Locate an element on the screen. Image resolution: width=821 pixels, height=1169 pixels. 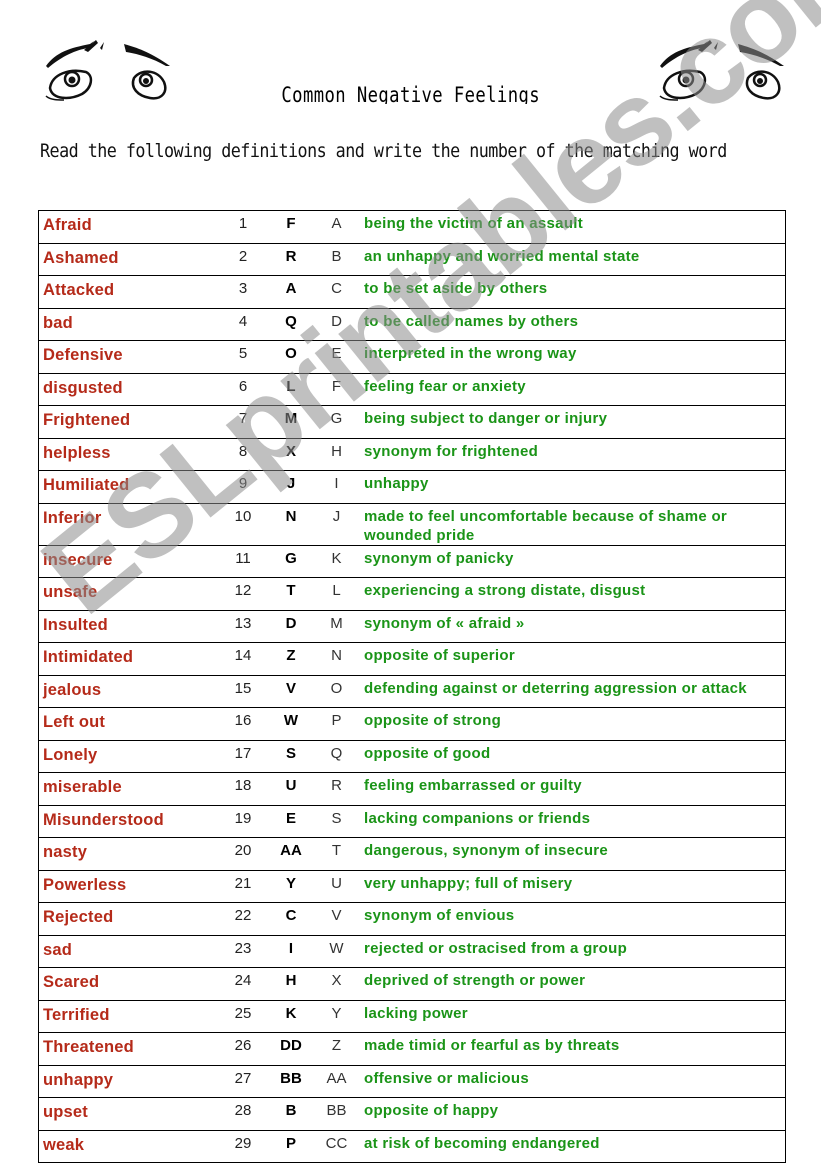
letter-cell: R is located at coordinates (336, 788).